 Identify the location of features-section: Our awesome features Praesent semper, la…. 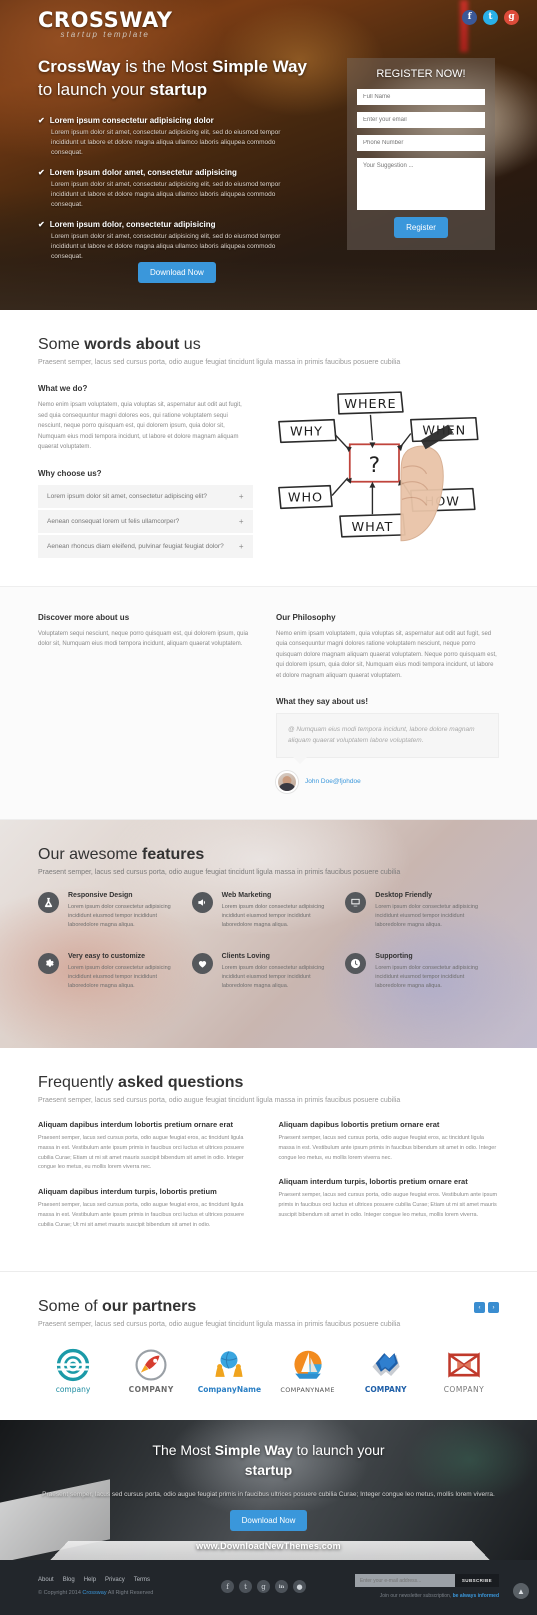
(268, 934).